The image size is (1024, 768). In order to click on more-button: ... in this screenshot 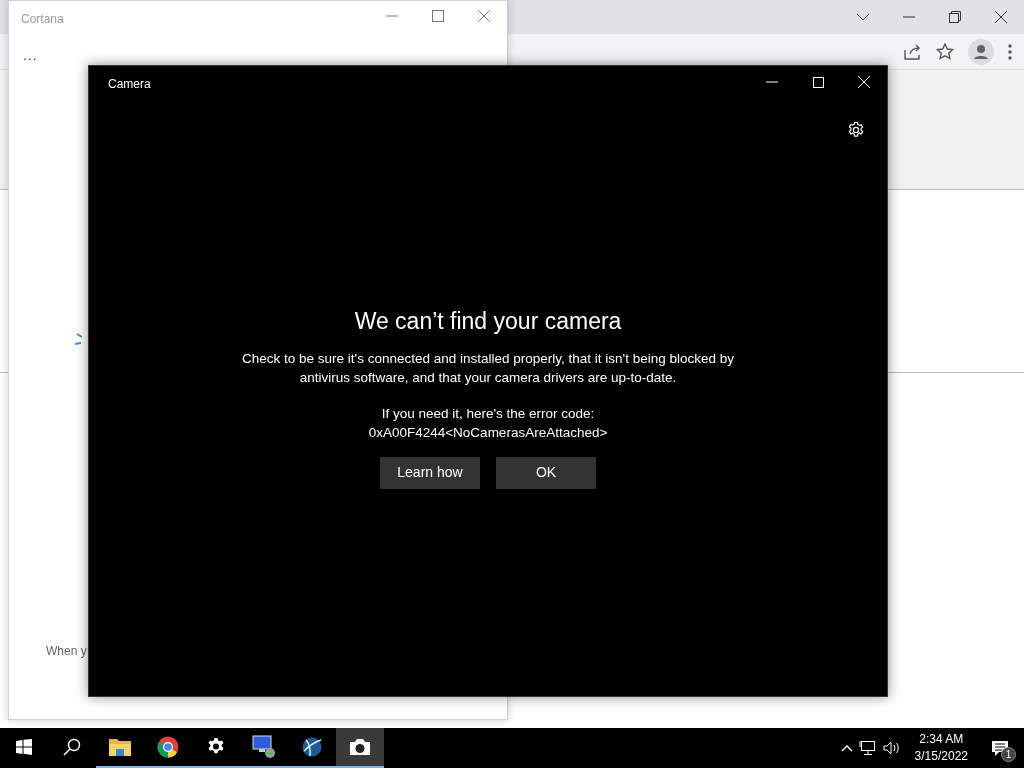, I will do `click(30, 55)`.